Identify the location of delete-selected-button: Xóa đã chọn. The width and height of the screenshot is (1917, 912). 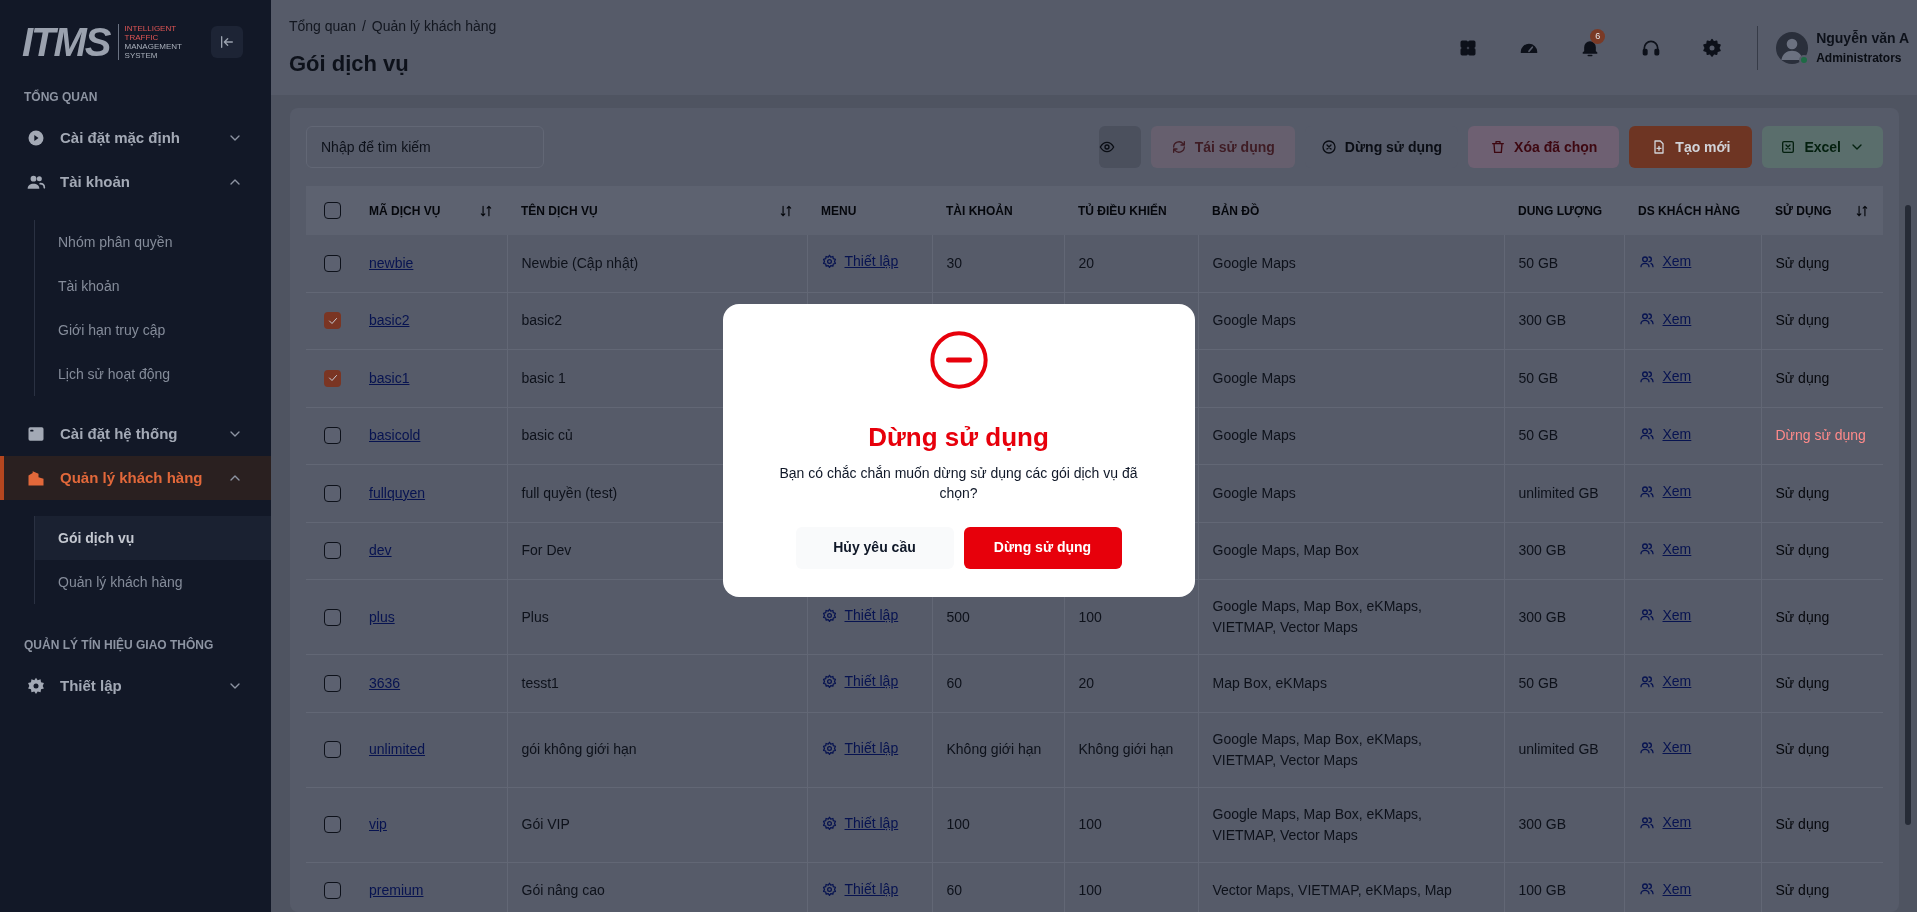
(1544, 147).